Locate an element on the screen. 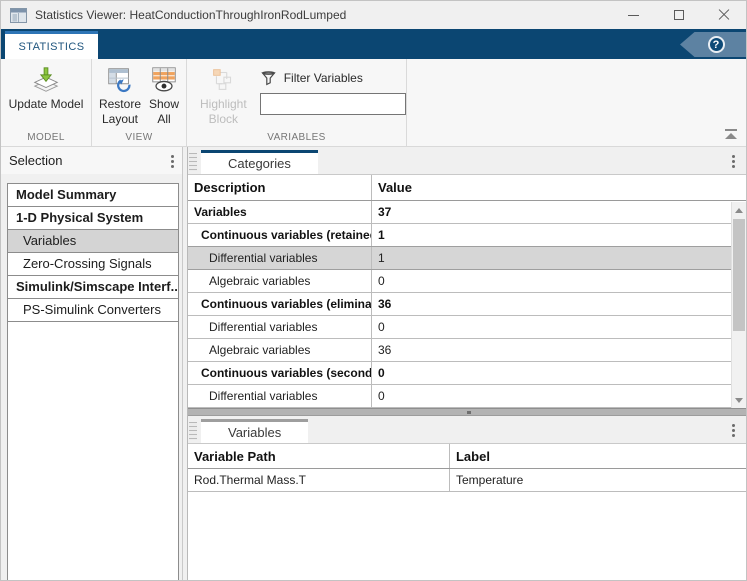  help-button: ? is located at coordinates (713, 44).